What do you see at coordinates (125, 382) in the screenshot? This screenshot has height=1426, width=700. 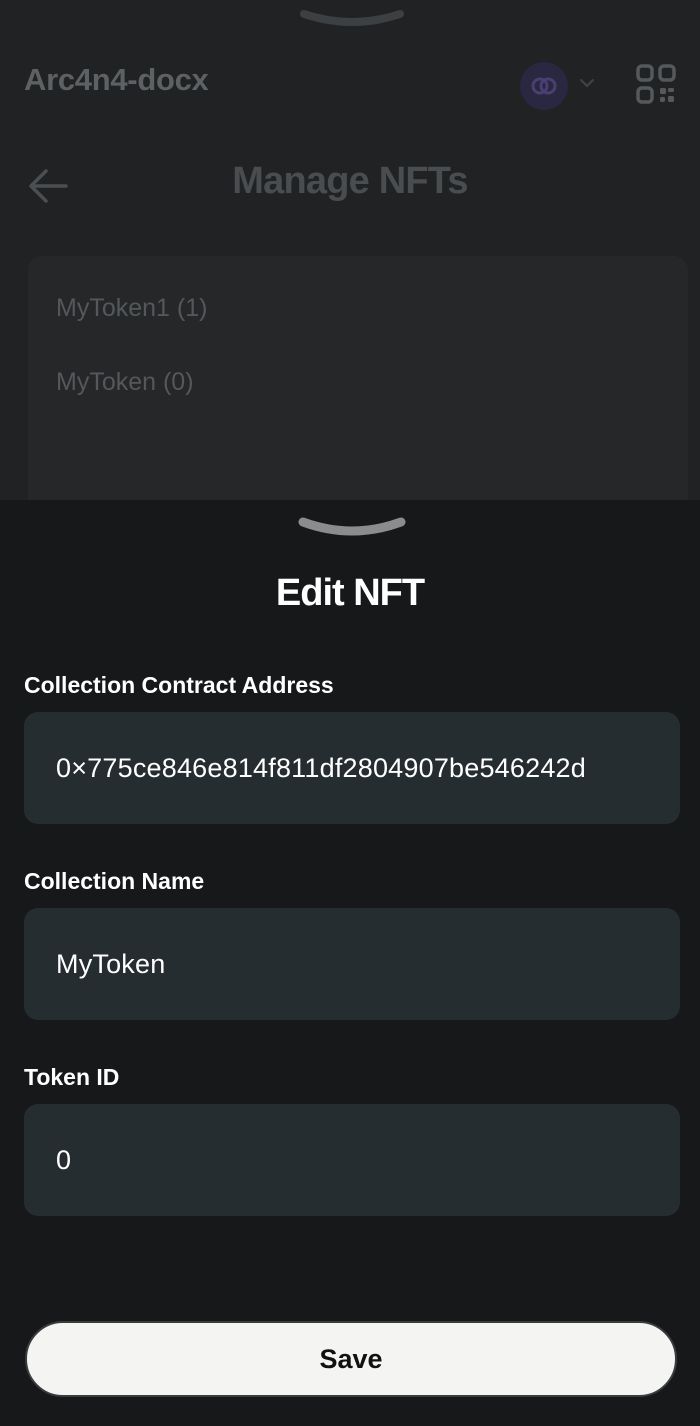 I see `list-item: MyToken (0)` at bounding box center [125, 382].